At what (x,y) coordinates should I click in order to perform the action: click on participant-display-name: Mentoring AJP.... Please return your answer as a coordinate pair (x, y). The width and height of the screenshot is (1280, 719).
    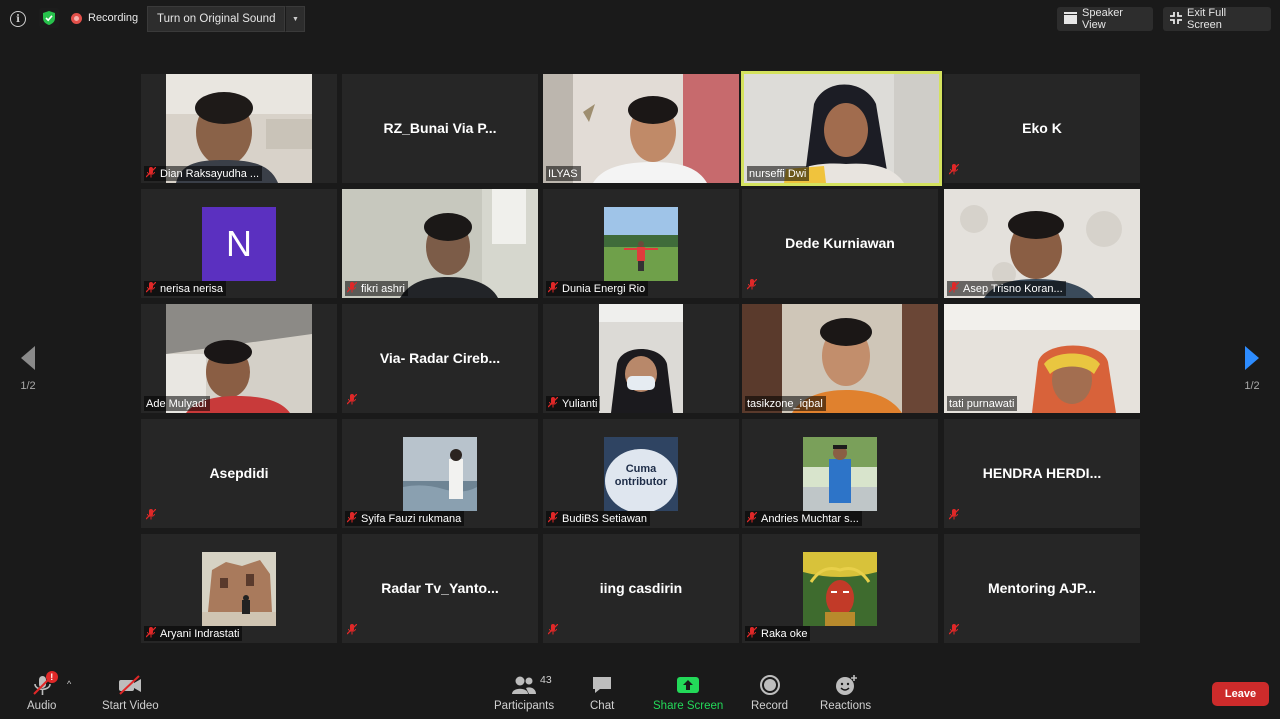
    Looking at the image, I should click on (1042, 588).